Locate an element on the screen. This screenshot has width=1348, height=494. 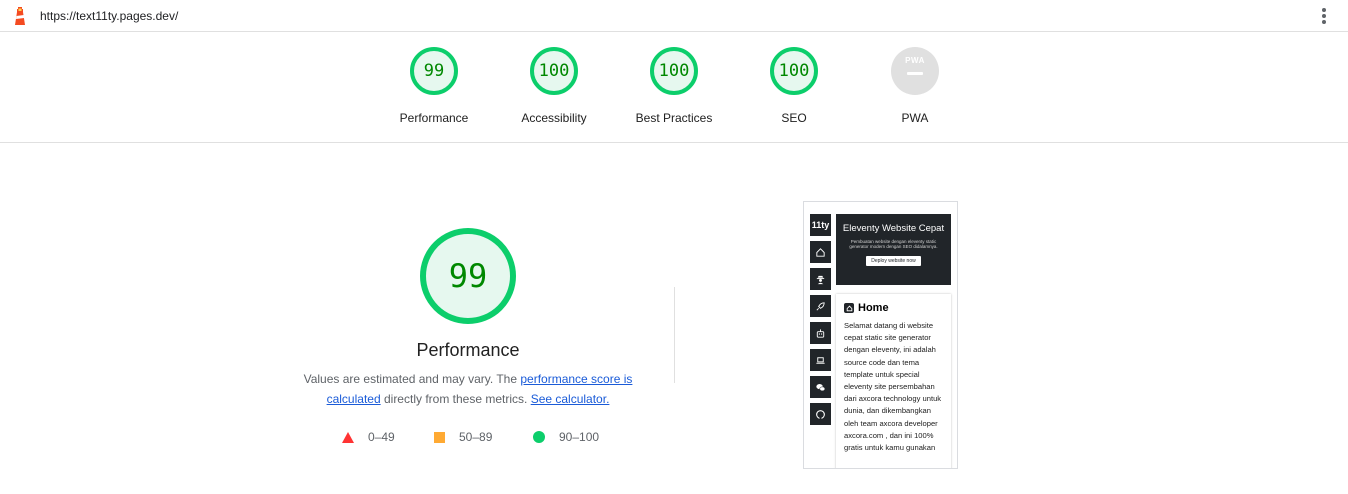
gauge-best-practices-score: 100 is located at coordinates (674, 71).